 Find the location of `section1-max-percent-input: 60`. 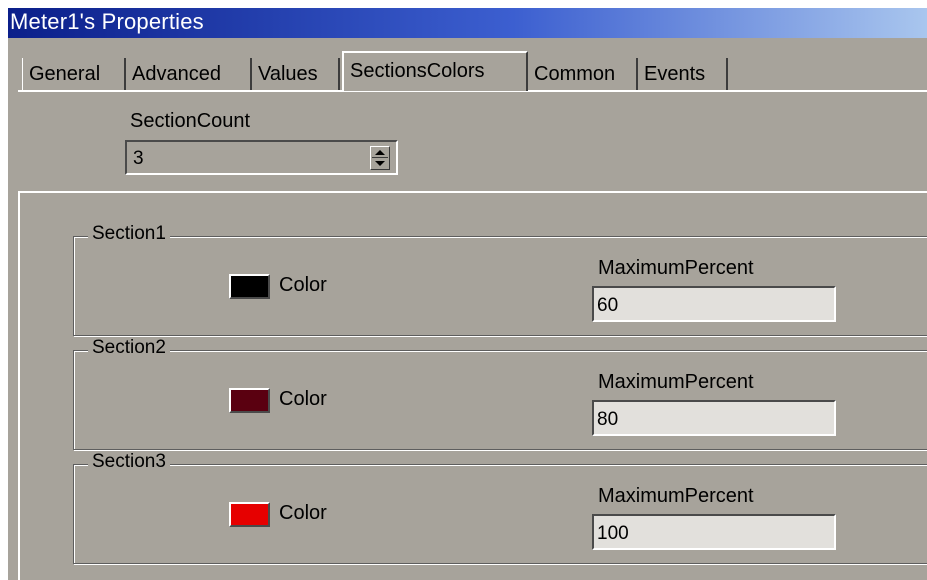

section1-max-percent-input: 60 is located at coordinates (714, 304).